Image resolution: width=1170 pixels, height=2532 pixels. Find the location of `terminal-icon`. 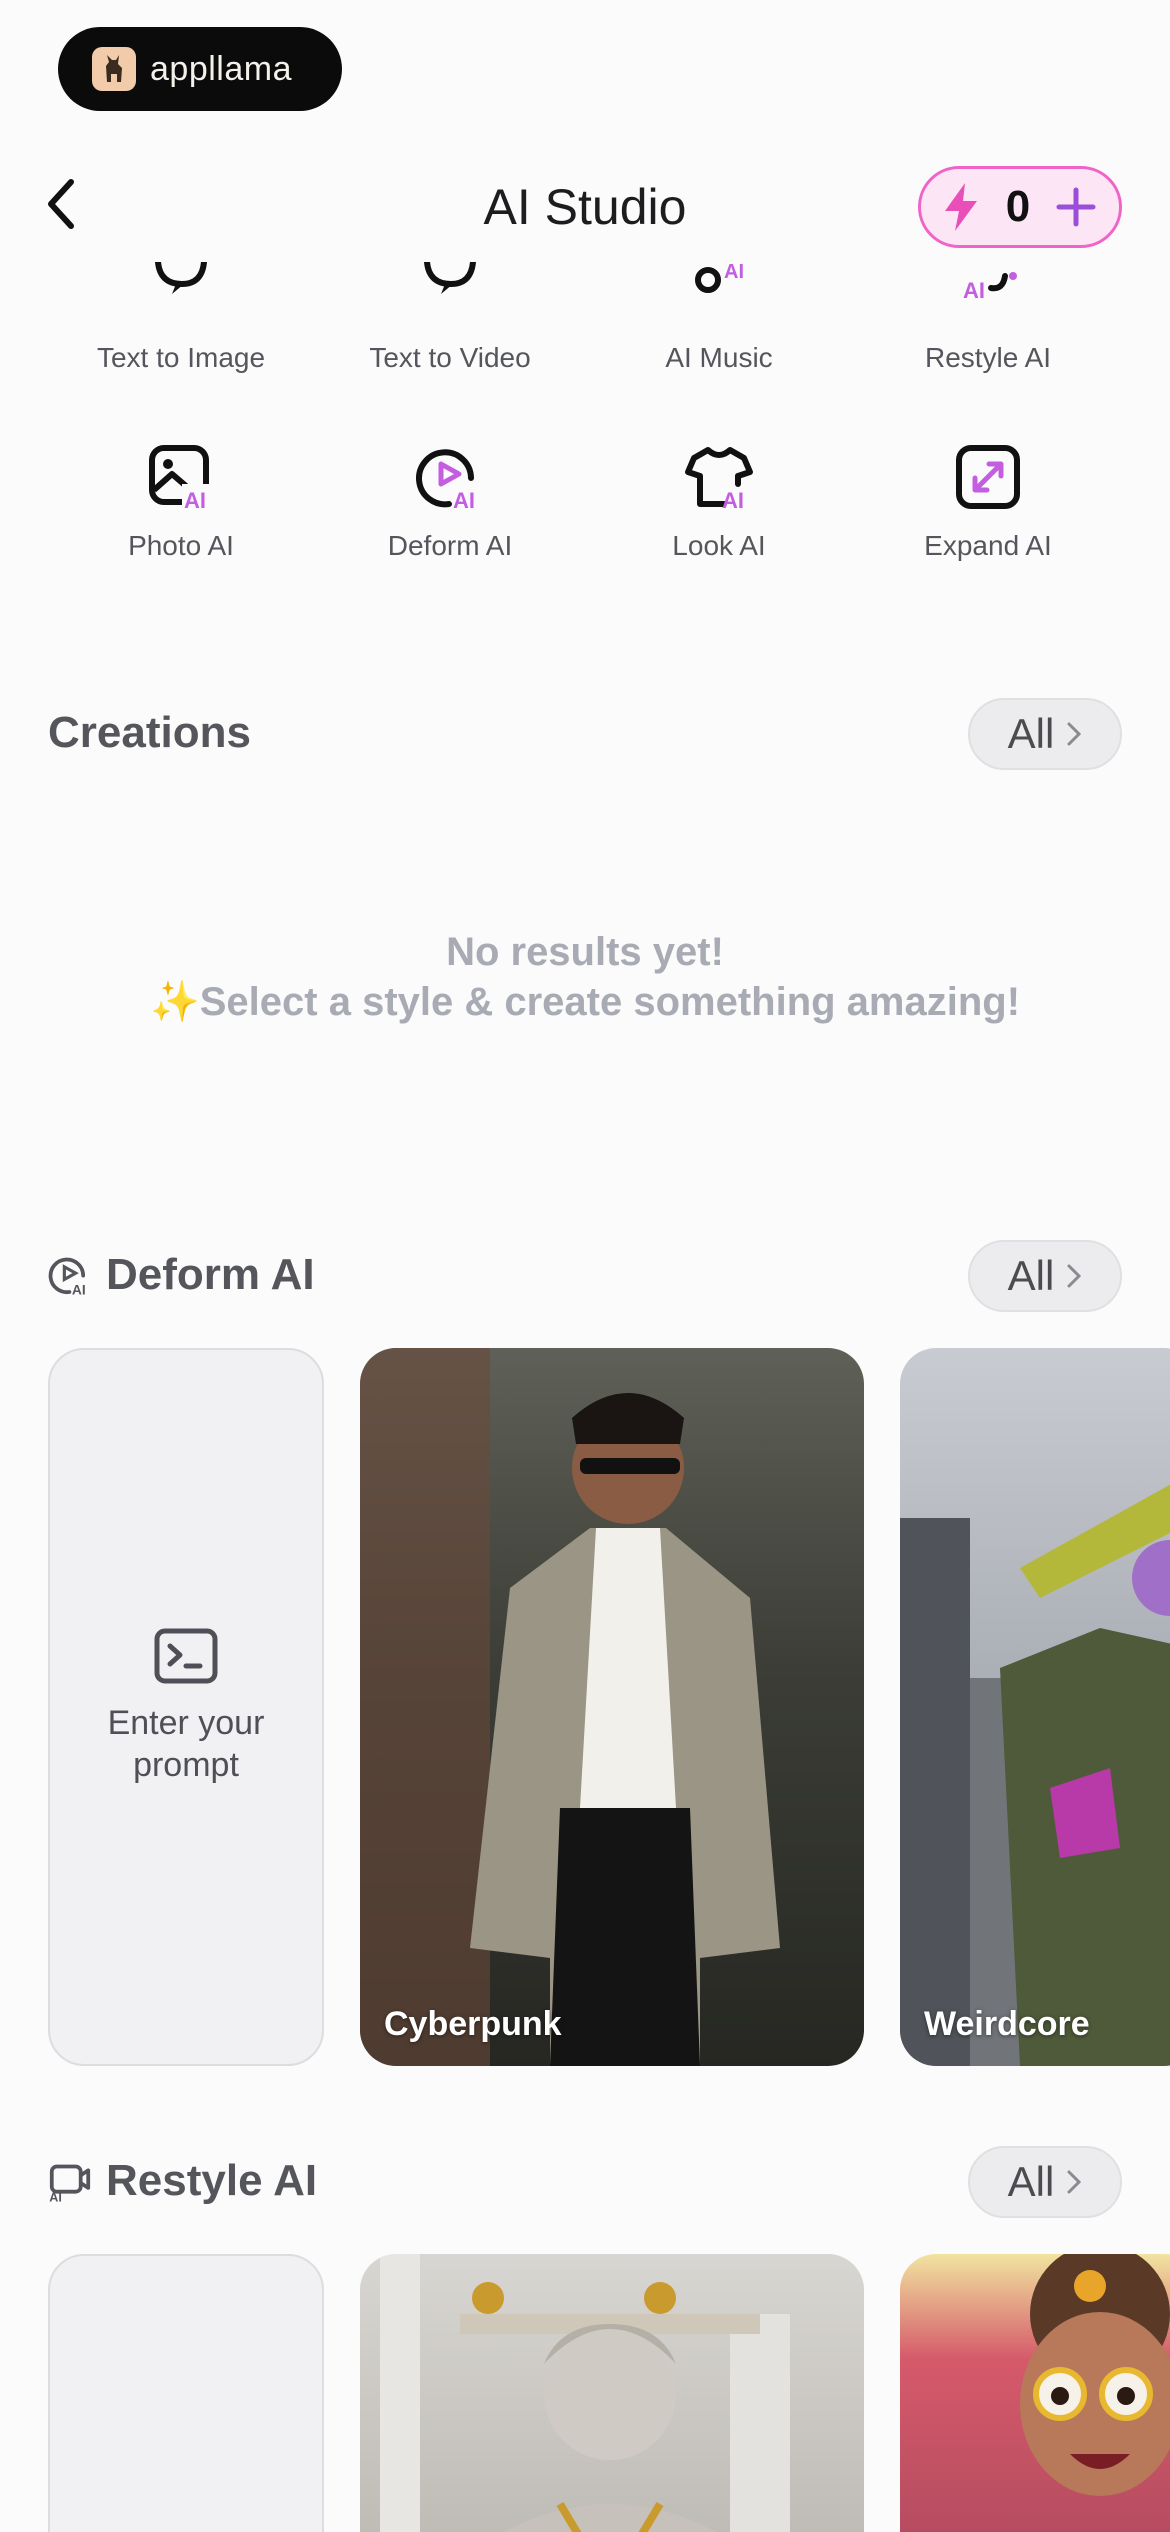

terminal-icon is located at coordinates (186, 1656).